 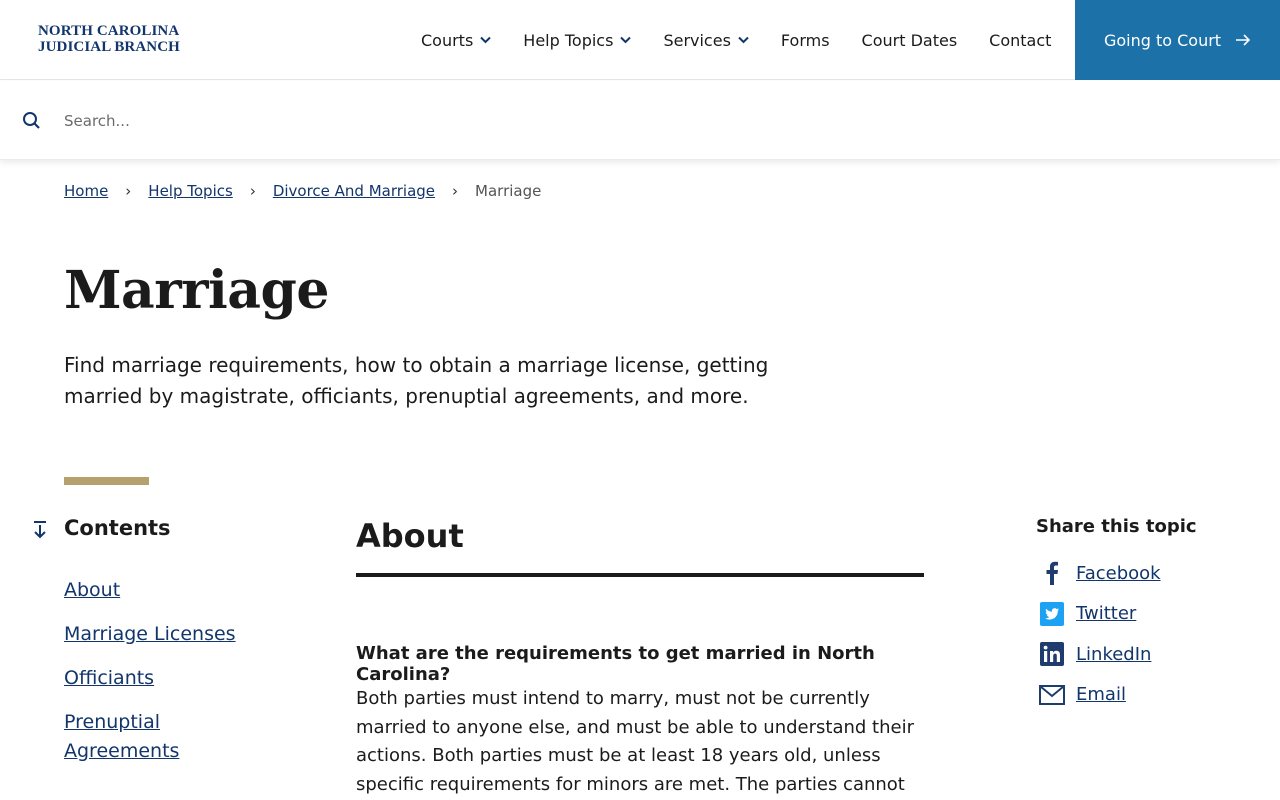 I want to click on site-logo: NORTH CAROLINA JUDICIAL BRANCH, so click(x=109, y=39).